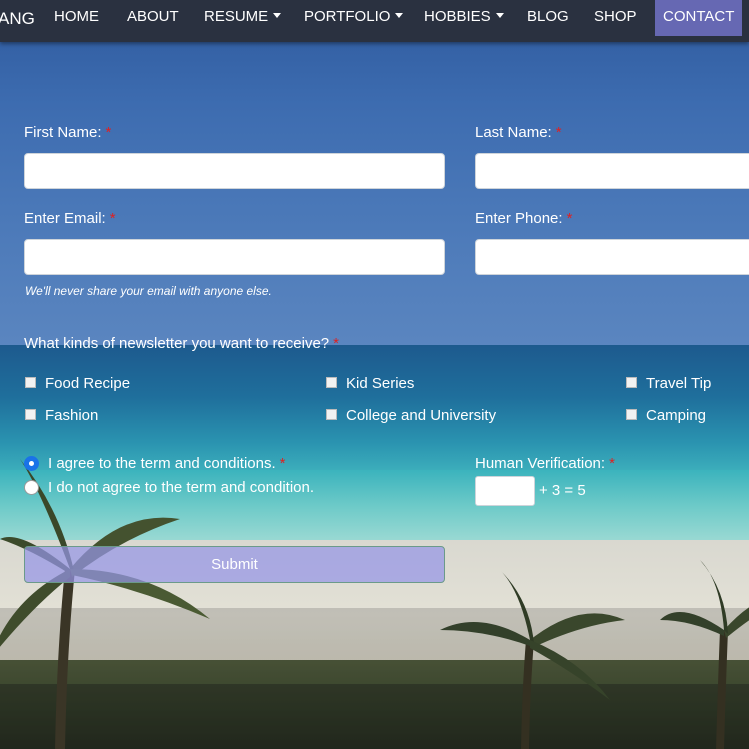  What do you see at coordinates (65, 218) in the screenshot?
I see `email-label-text: Enter Email:` at bounding box center [65, 218].